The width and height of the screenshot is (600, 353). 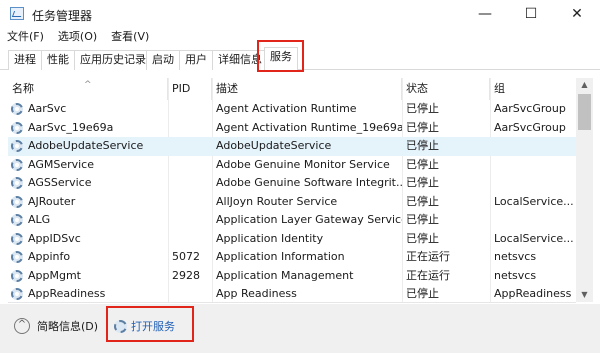 What do you see at coordinates (25, 37) in the screenshot?
I see `menu-file: 文件(F)` at bounding box center [25, 37].